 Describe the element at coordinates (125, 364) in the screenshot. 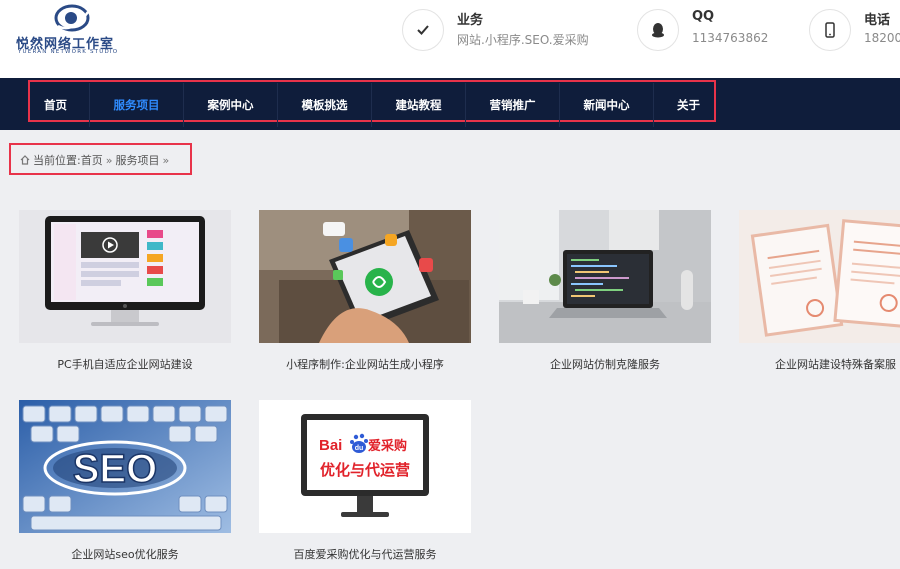

I see `service-card-caption: PC手机自适应企业网站建设` at that location.